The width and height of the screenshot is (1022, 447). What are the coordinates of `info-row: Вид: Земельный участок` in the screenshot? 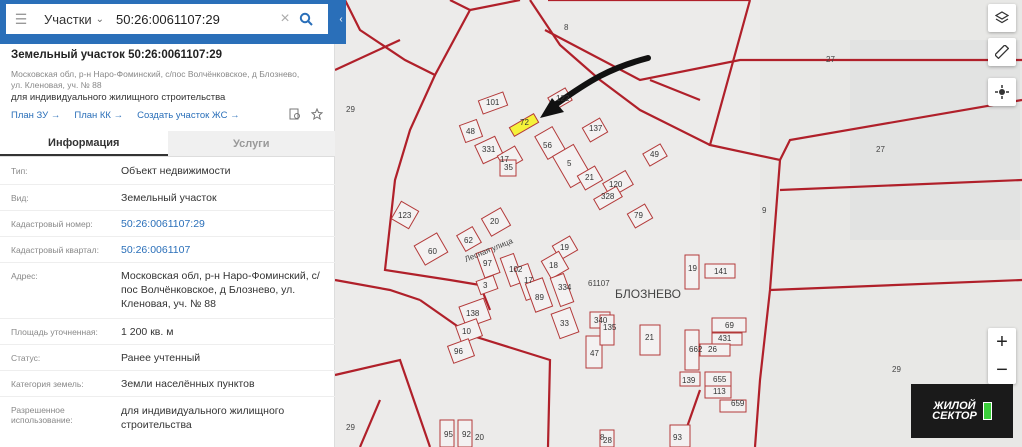 It's located at (167, 198).